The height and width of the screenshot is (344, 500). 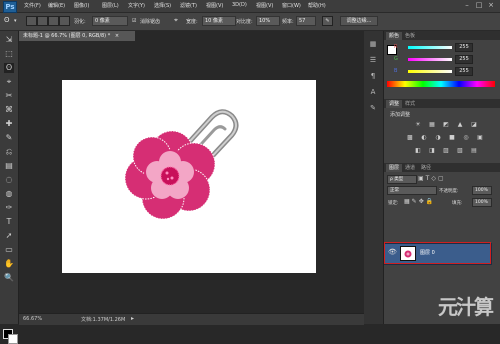 I want to click on marquee-tool-icon: ⬚, so click(x=9, y=54).